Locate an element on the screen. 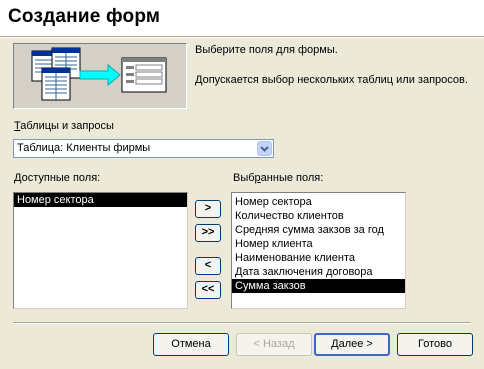 Image resolution: width=484 pixels, height=369 pixels. wizard-header: Создание форм is located at coordinates (242, 18).